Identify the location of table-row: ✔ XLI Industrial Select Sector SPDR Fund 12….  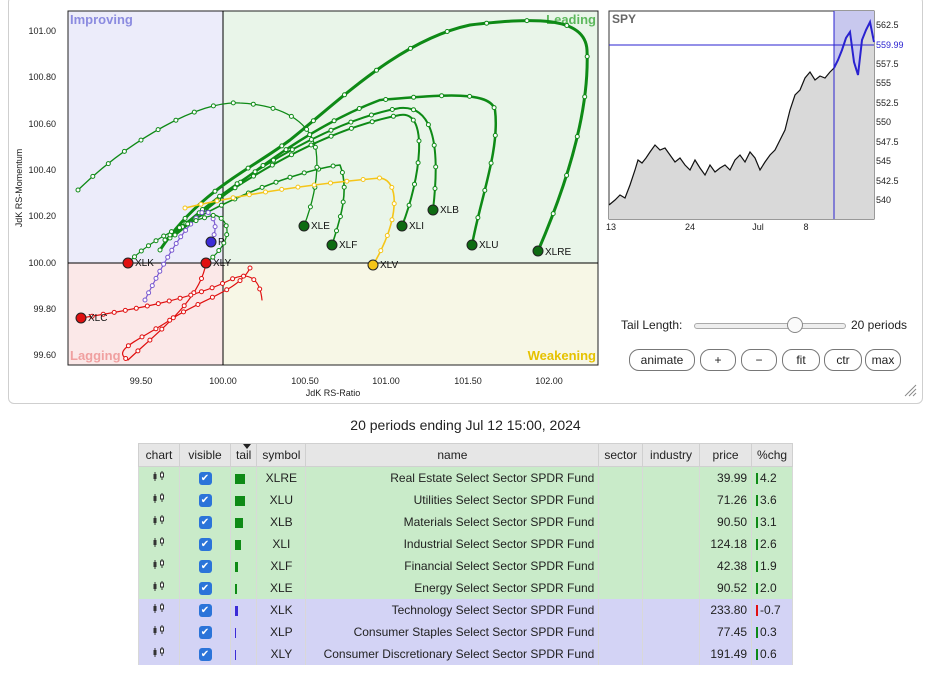
(466, 544).